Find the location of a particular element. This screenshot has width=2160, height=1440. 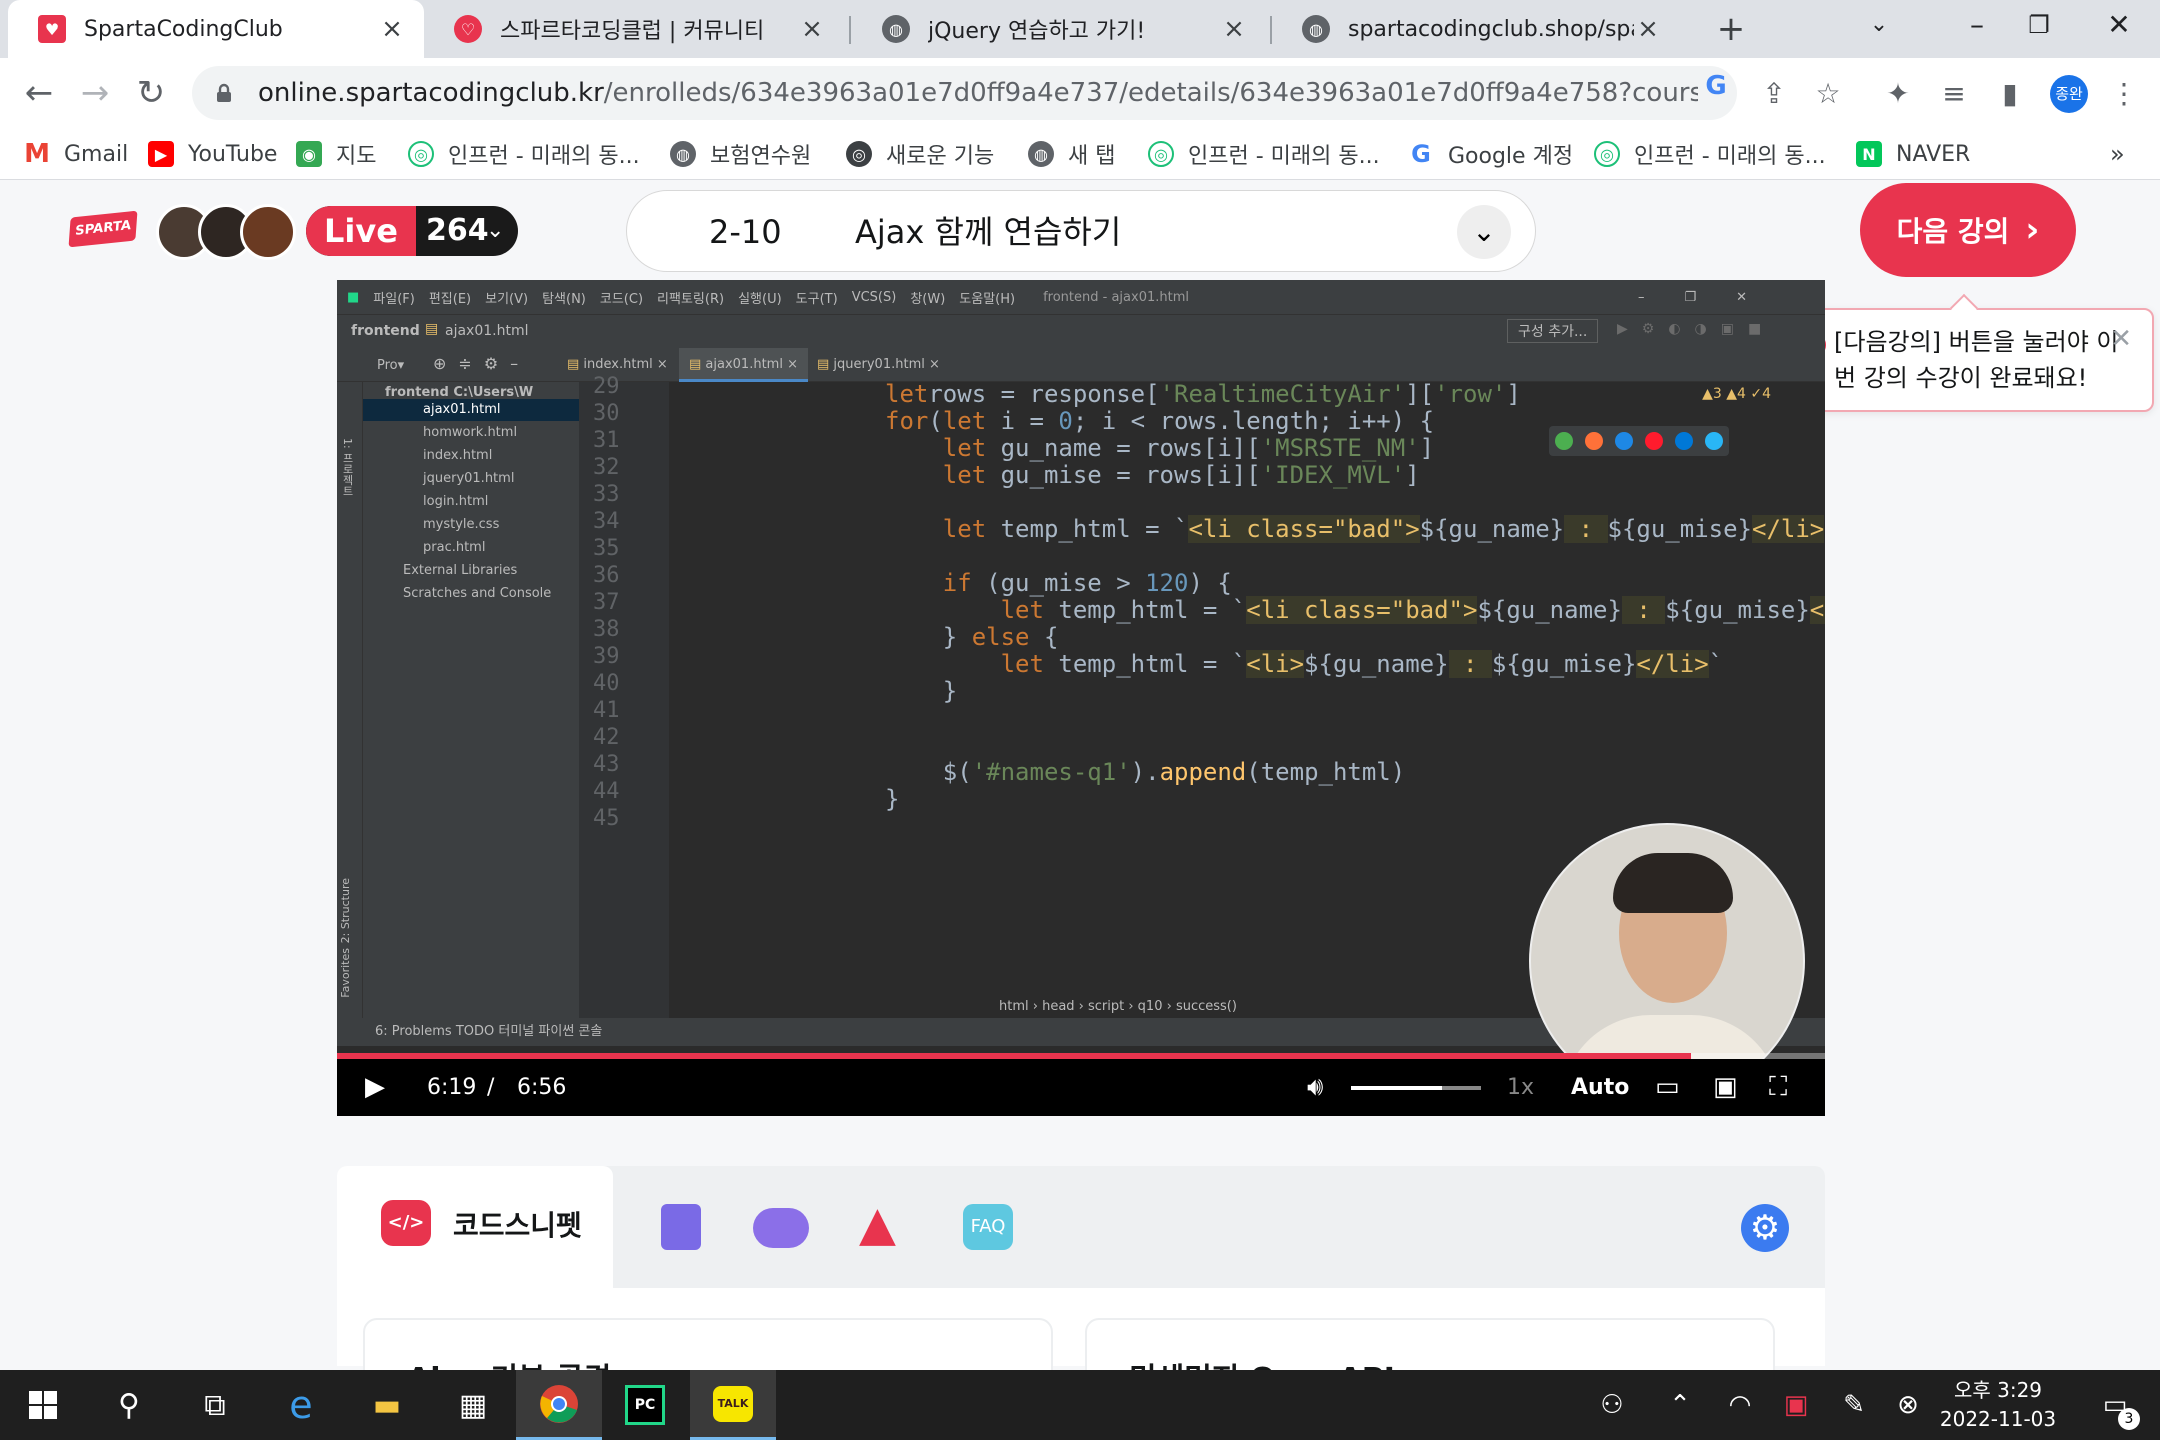

gear-icon: ⚙ is located at coordinates (1765, 1228).